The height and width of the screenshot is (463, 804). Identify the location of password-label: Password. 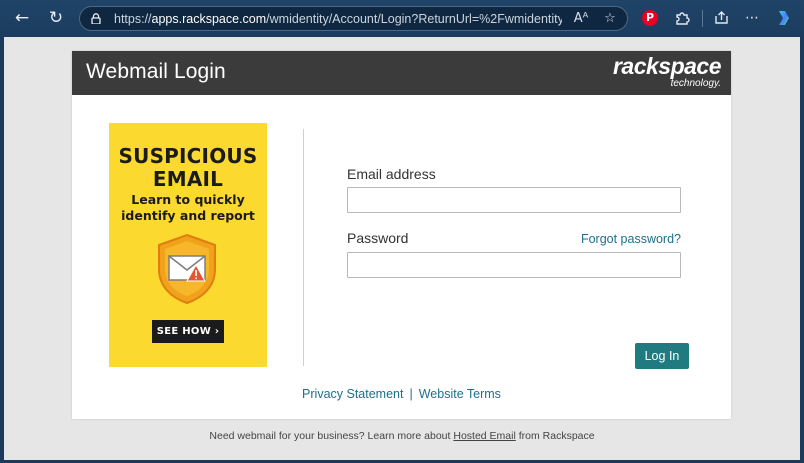
(378, 238).